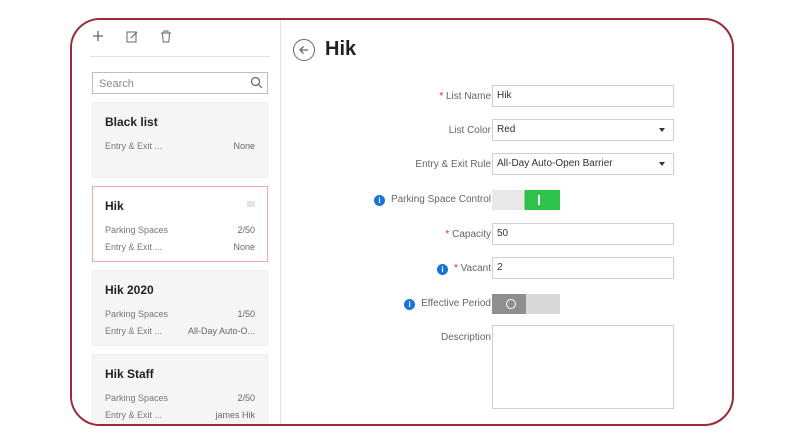  I want to click on rule-label: Entry & Exit Rule, so click(453, 164).